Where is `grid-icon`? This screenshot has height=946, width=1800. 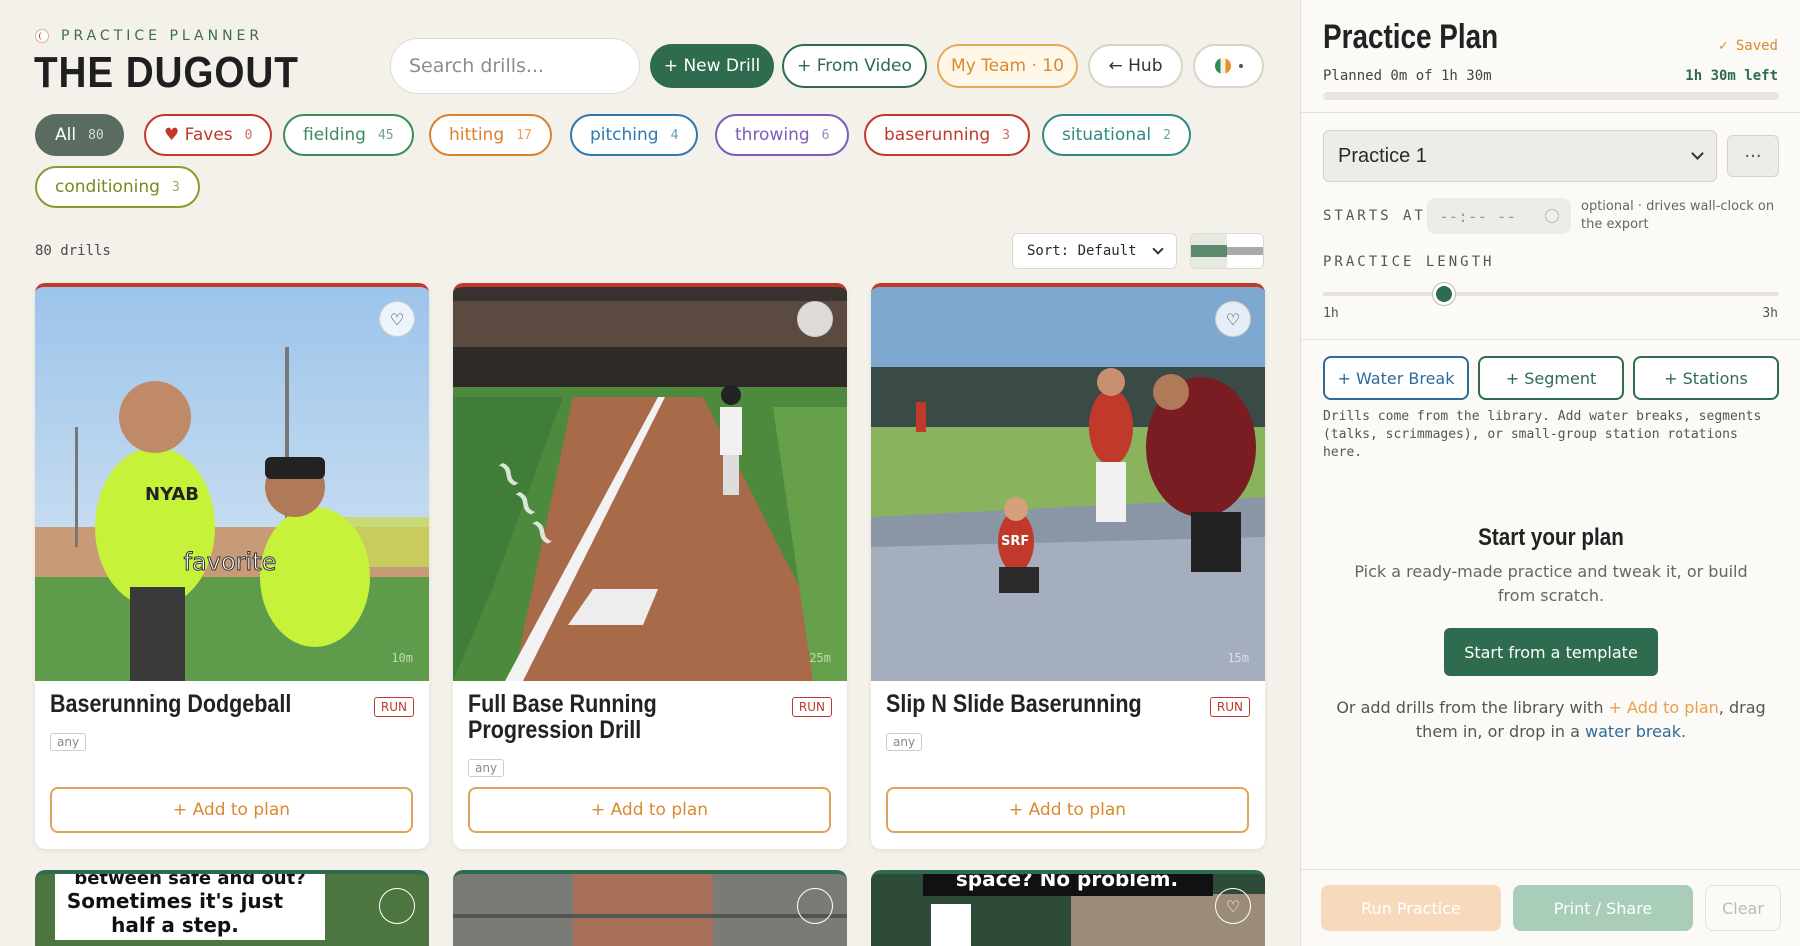
grid-icon is located at coordinates (1209, 251).